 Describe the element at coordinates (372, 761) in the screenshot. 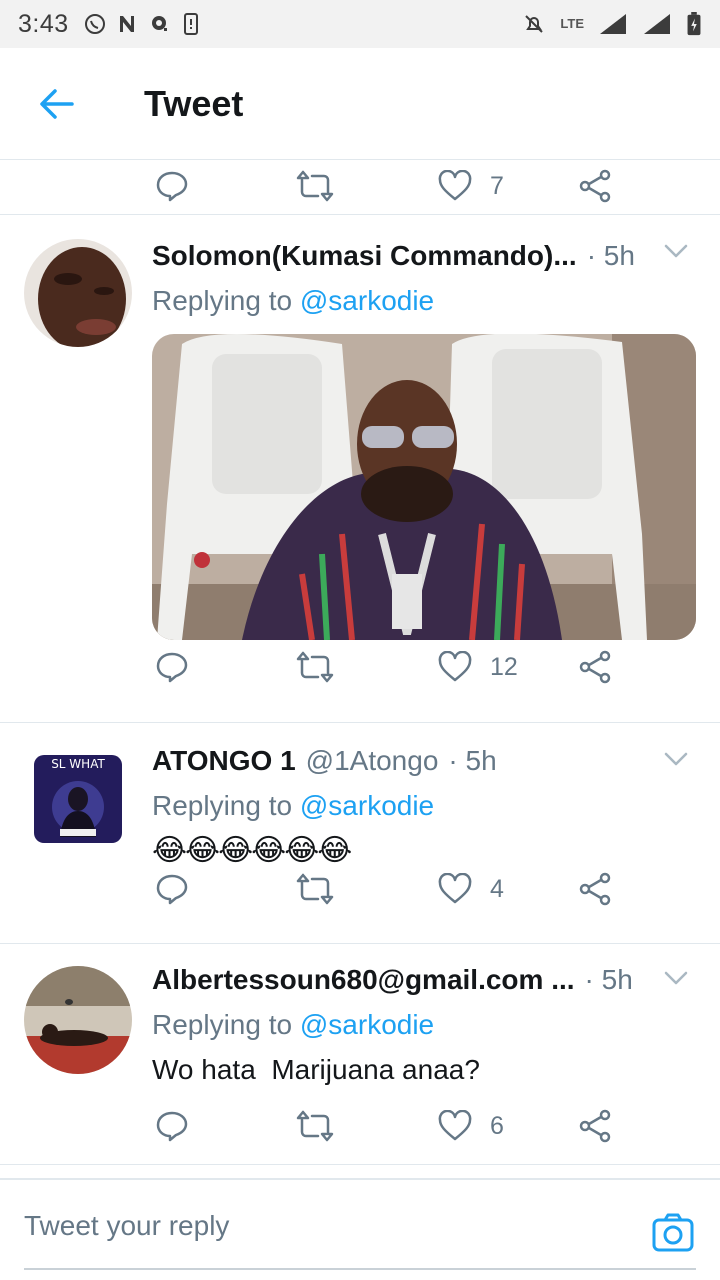

I see `user-handle: @1Atongo` at that location.